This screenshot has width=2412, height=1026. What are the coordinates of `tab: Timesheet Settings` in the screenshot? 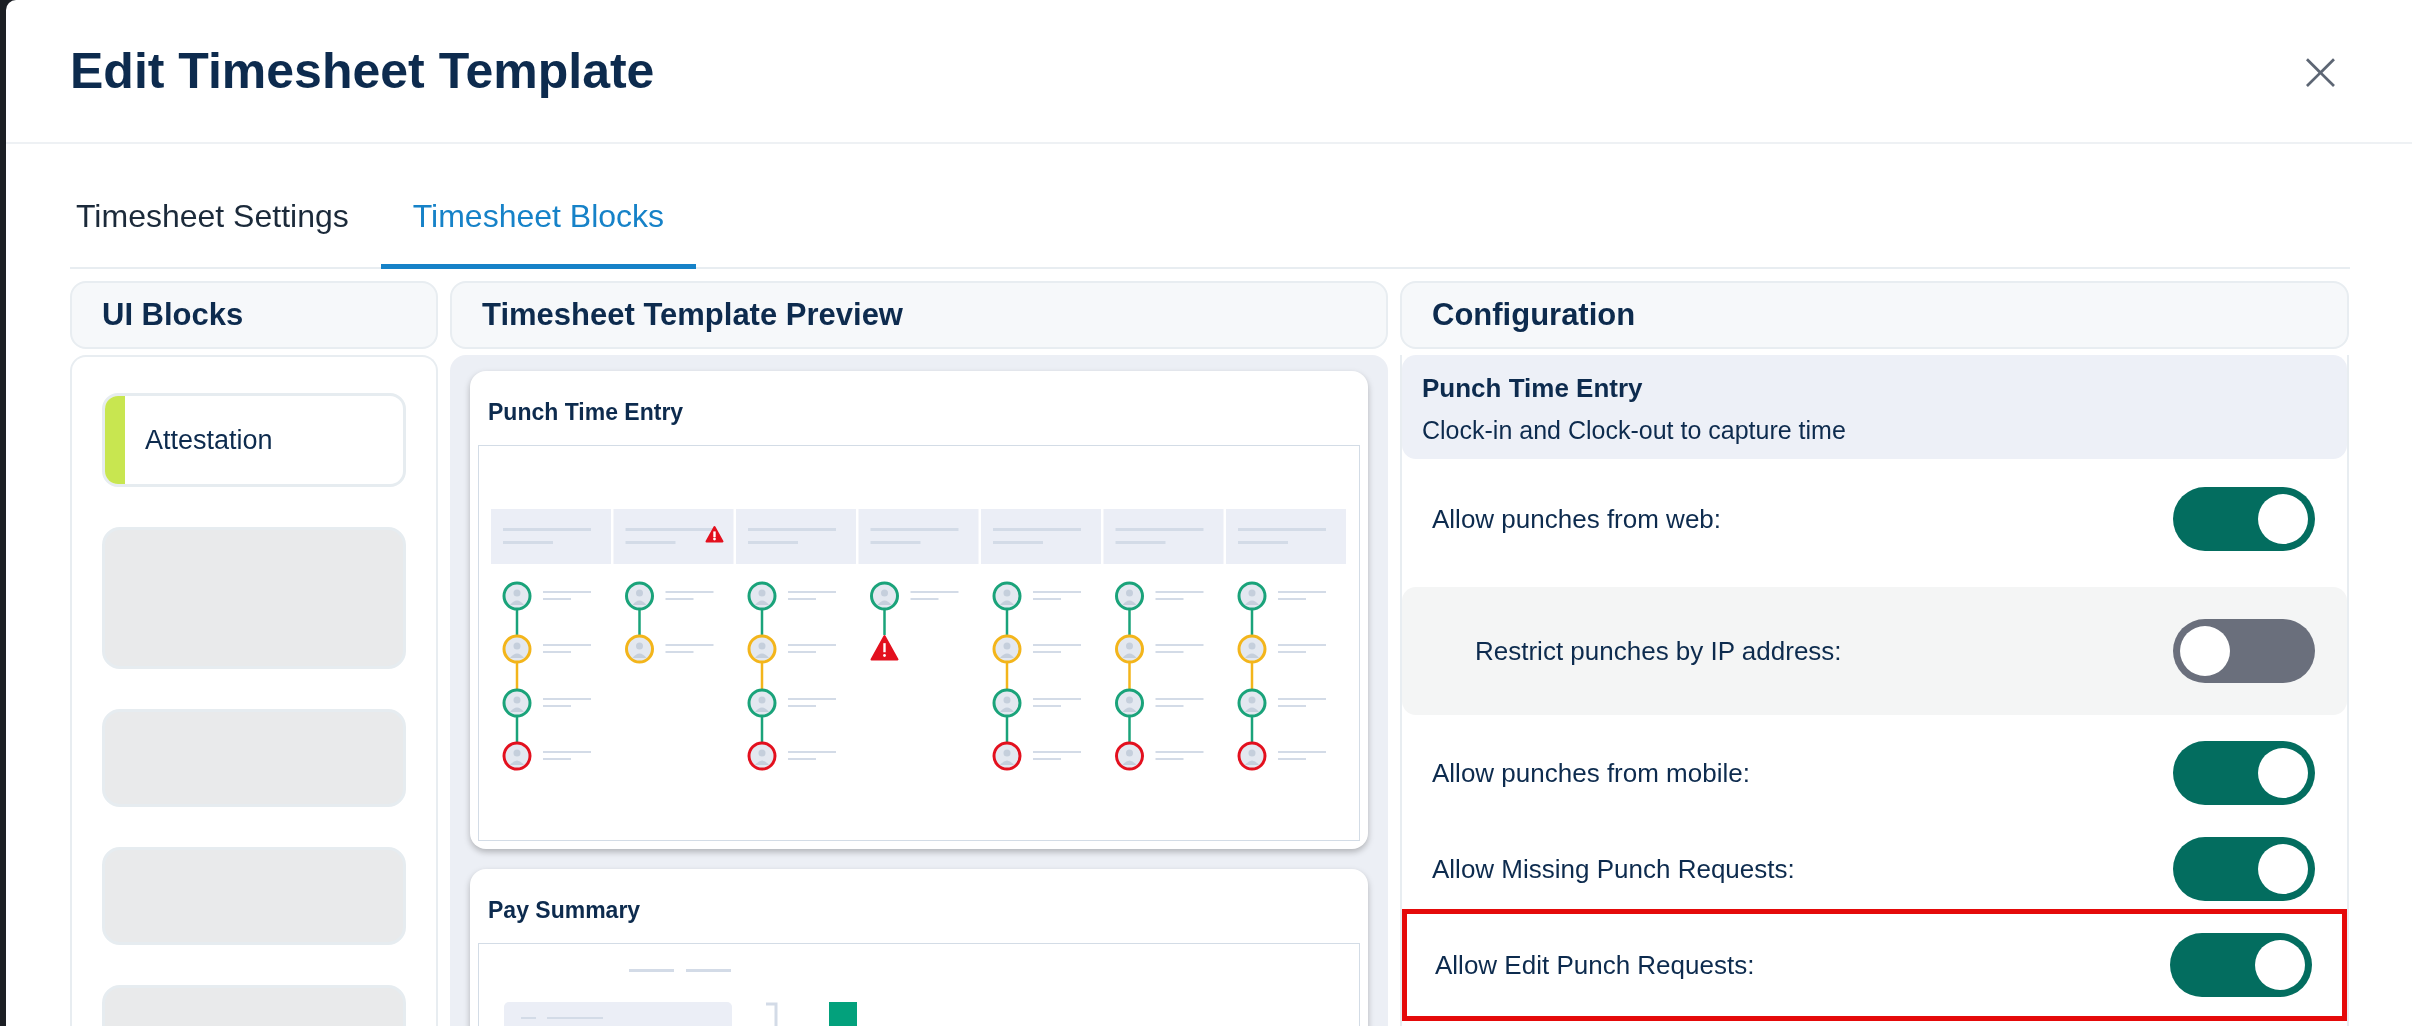 It's located at (225, 219).